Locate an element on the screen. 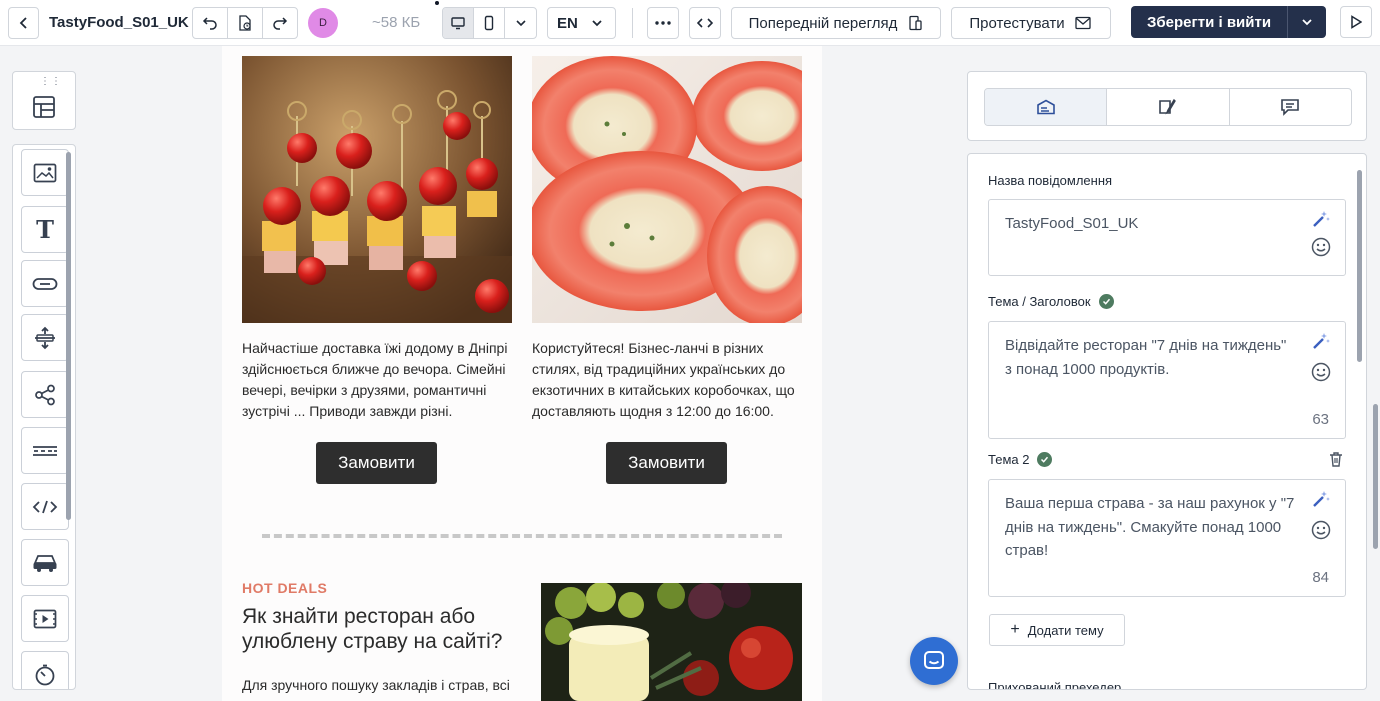 The width and height of the screenshot is (1380, 701). next-step-button is located at coordinates (1356, 22).